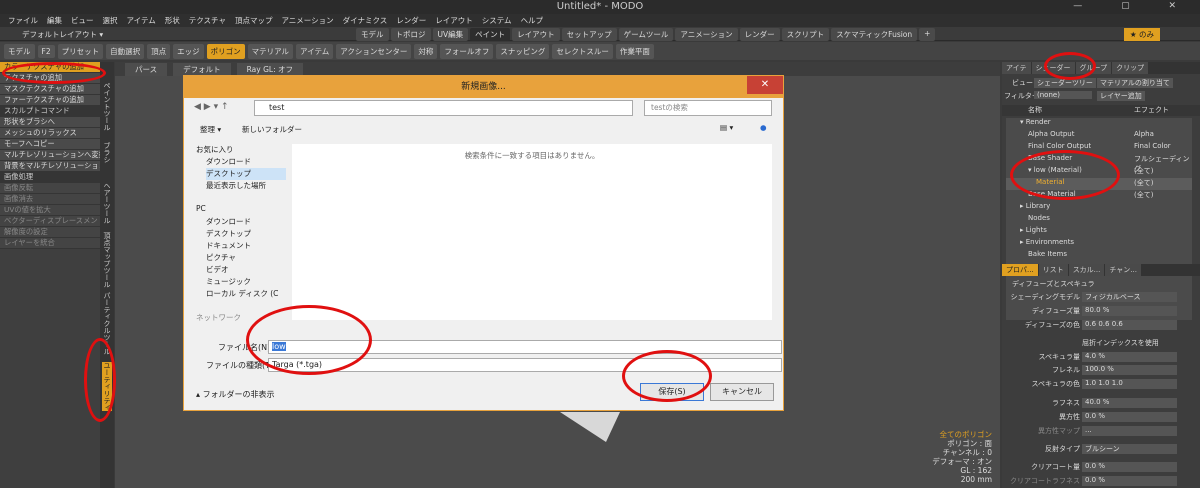 The image size is (1200, 488). What do you see at coordinates (307, 20) in the screenshot?
I see `menu-animation: アニメーション` at bounding box center [307, 20].